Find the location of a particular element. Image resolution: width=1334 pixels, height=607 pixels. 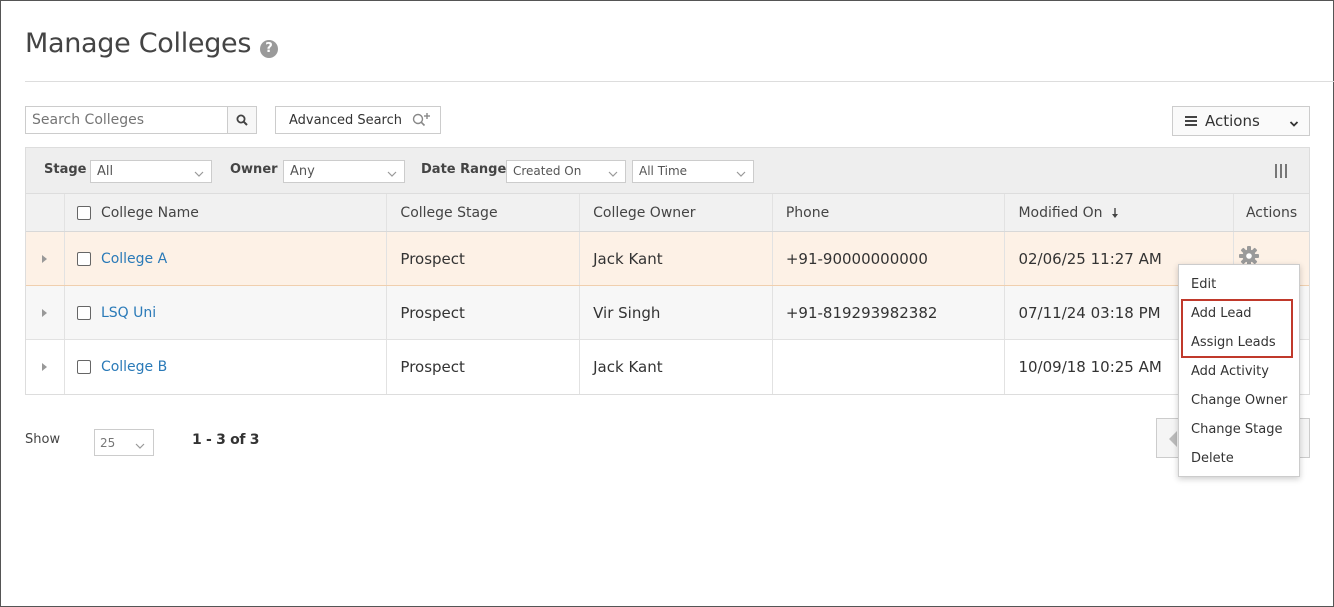

menu-item-delete: Delete is located at coordinates (1239, 458).